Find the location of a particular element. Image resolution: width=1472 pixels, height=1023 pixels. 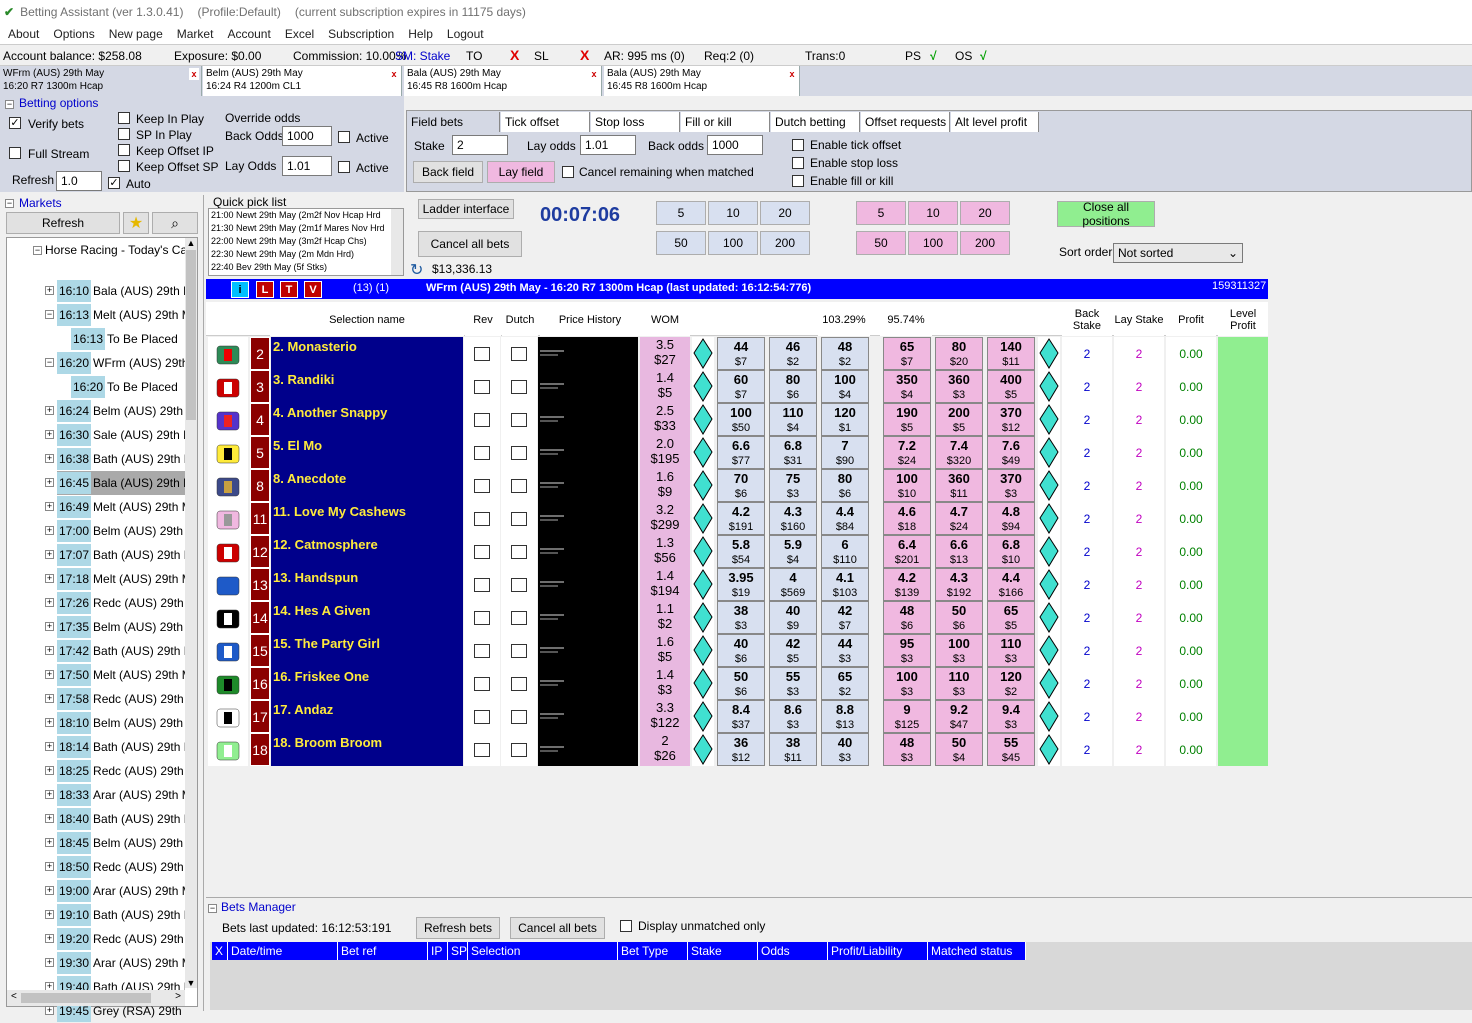

auto-checkbox: ✓ is located at coordinates (114, 183).